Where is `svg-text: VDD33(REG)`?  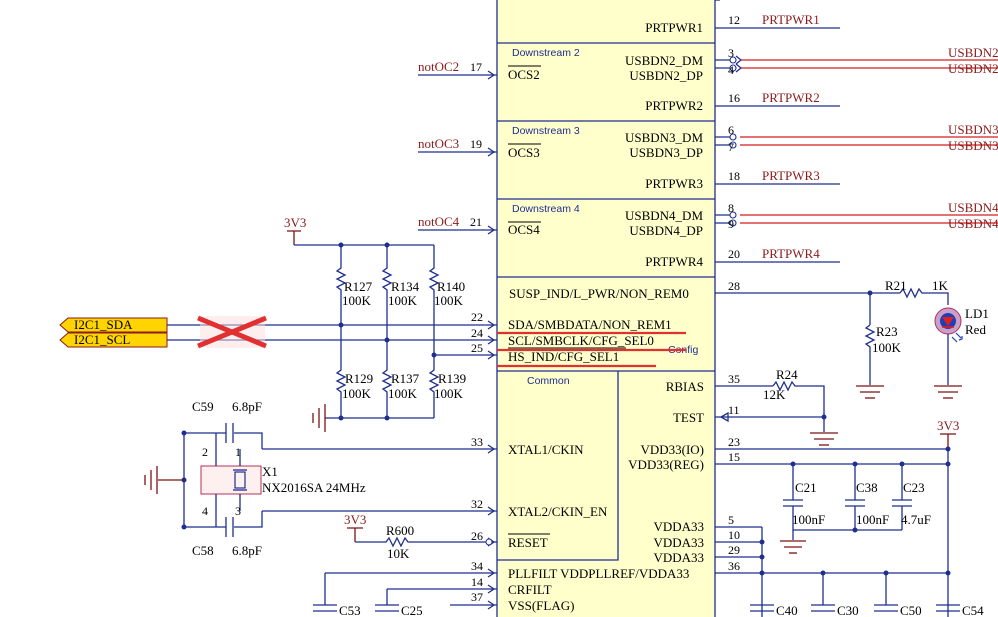
svg-text: VDD33(REG) is located at coordinates (666, 464).